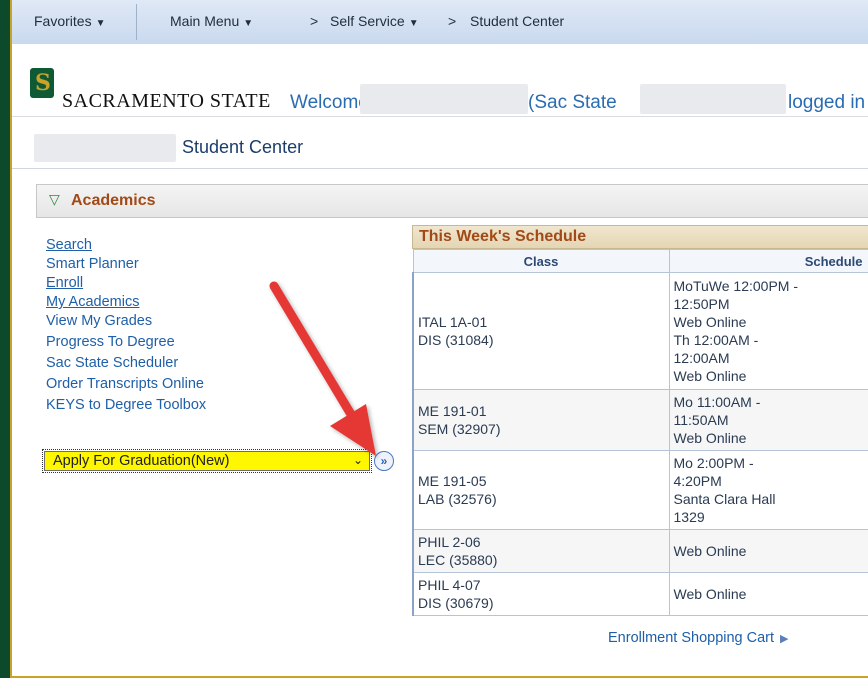  I want to click on logged-in-text: logged in, so click(827, 102).